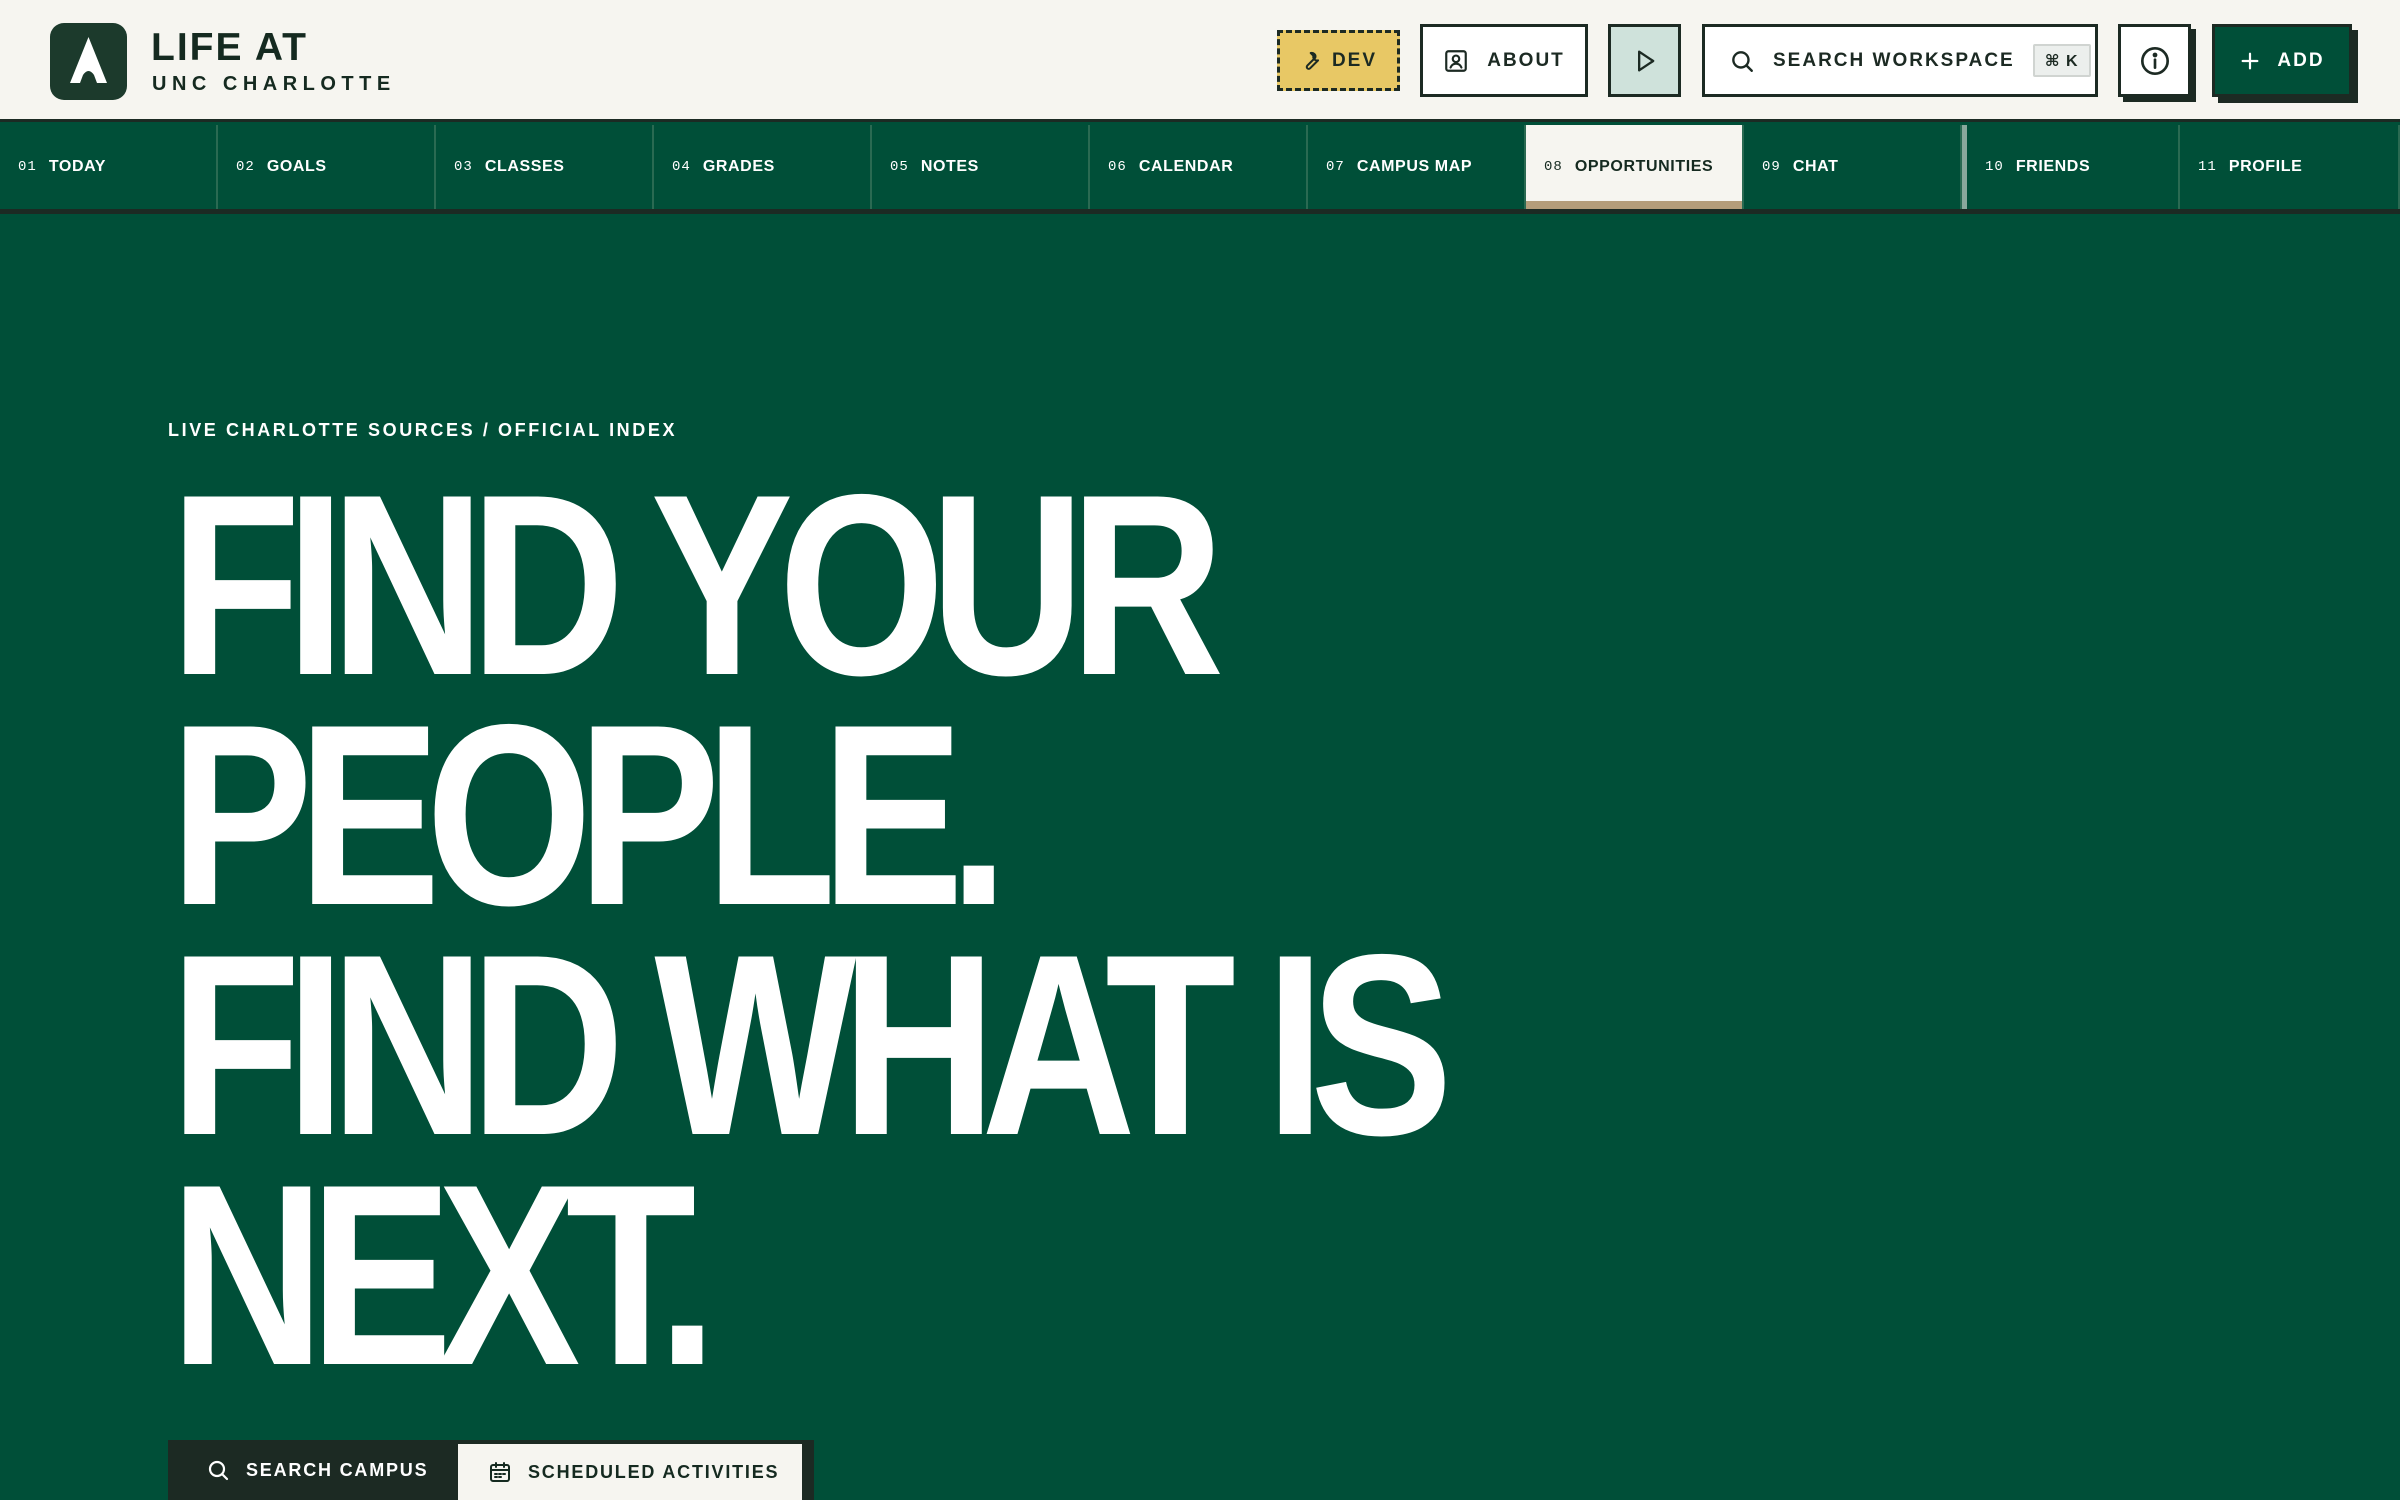 Image resolution: width=2400 pixels, height=1500 pixels. What do you see at coordinates (27, 167) in the screenshot?
I see `tab-number: 01` at bounding box center [27, 167].